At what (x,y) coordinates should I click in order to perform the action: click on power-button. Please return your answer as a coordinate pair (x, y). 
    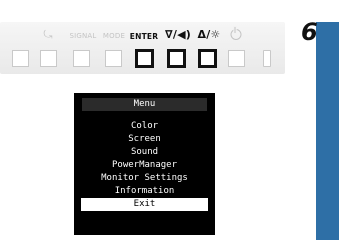
    Looking at the image, I should click on (236, 58).